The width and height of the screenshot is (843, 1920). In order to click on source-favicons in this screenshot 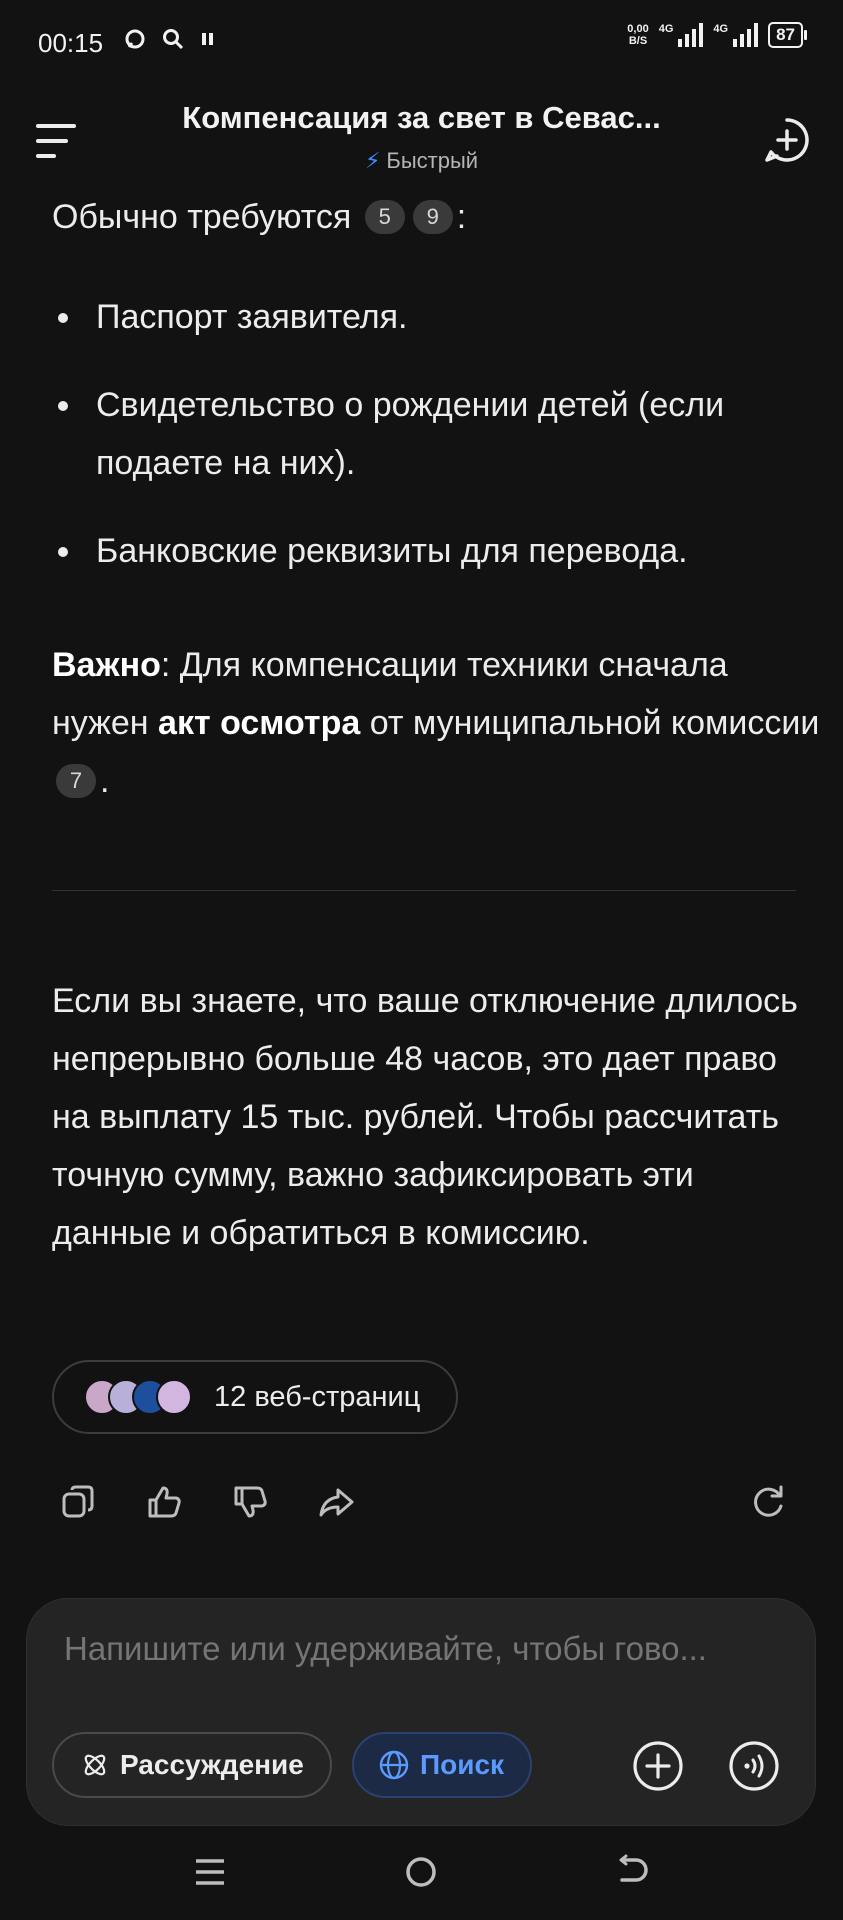, I will do `click(138, 1397)`.